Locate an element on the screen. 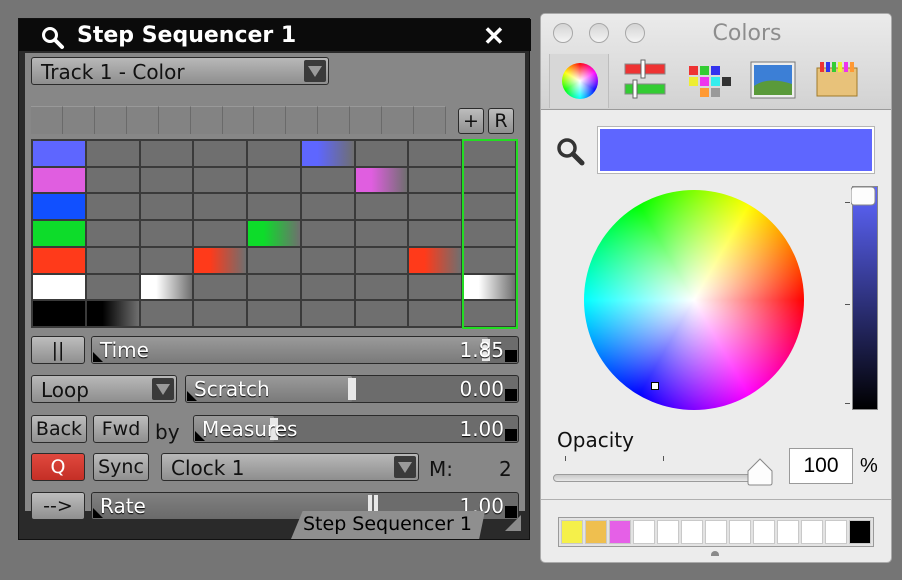 This screenshot has width=902, height=580. close-icon: ✕ is located at coordinates (494, 36).